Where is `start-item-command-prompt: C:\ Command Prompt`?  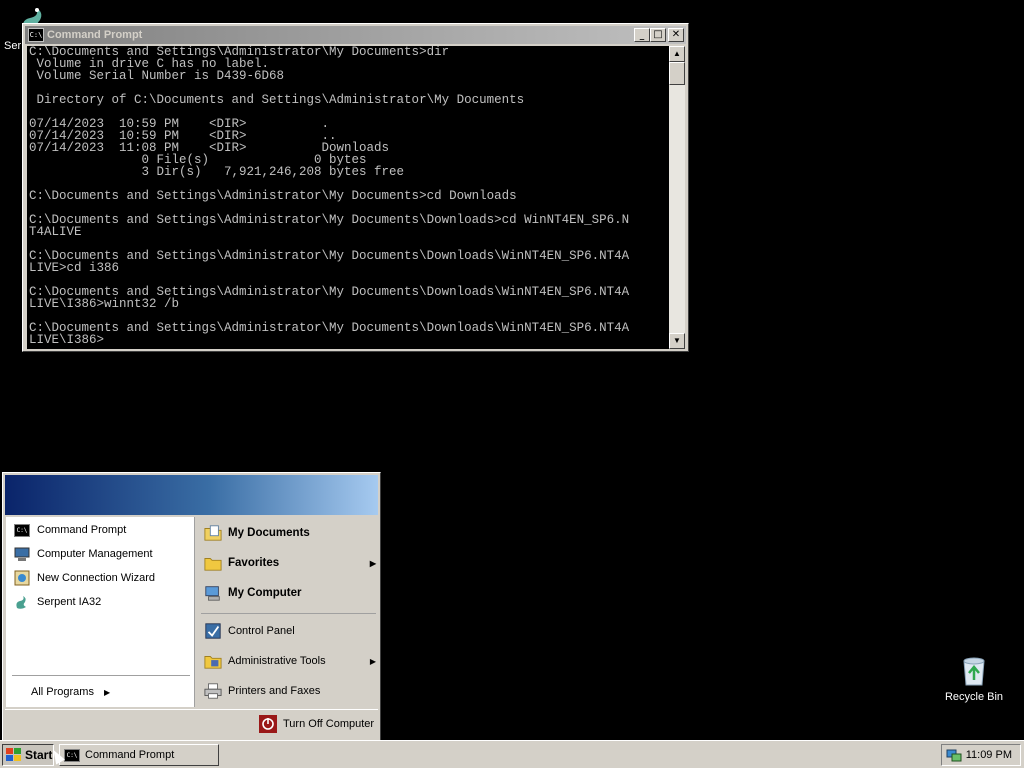 start-item-command-prompt: C:\ Command Prompt is located at coordinates (69, 530).